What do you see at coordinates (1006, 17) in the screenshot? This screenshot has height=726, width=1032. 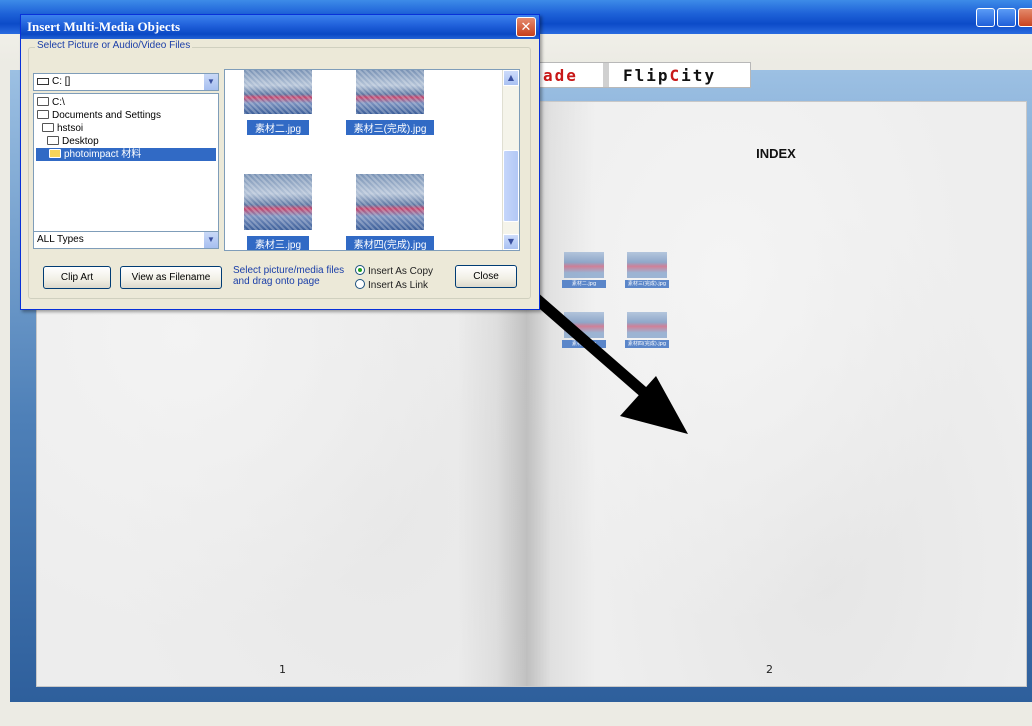 I see `maximize-button` at bounding box center [1006, 17].